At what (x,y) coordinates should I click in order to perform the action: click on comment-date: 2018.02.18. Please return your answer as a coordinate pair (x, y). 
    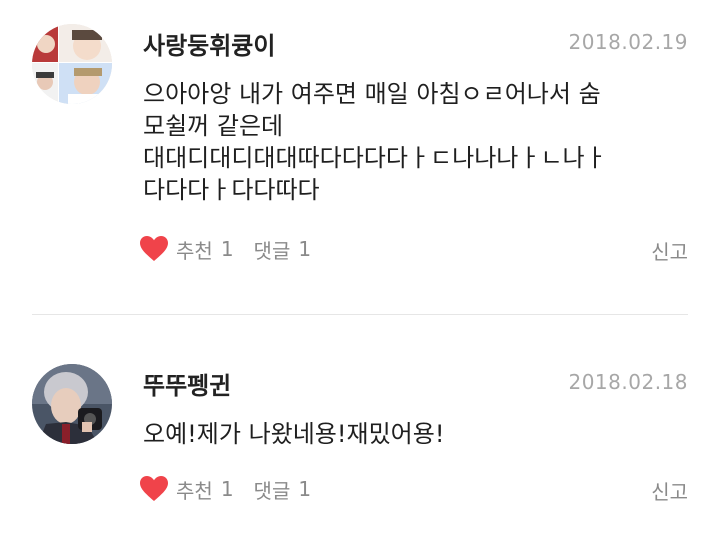
    Looking at the image, I should click on (628, 382).